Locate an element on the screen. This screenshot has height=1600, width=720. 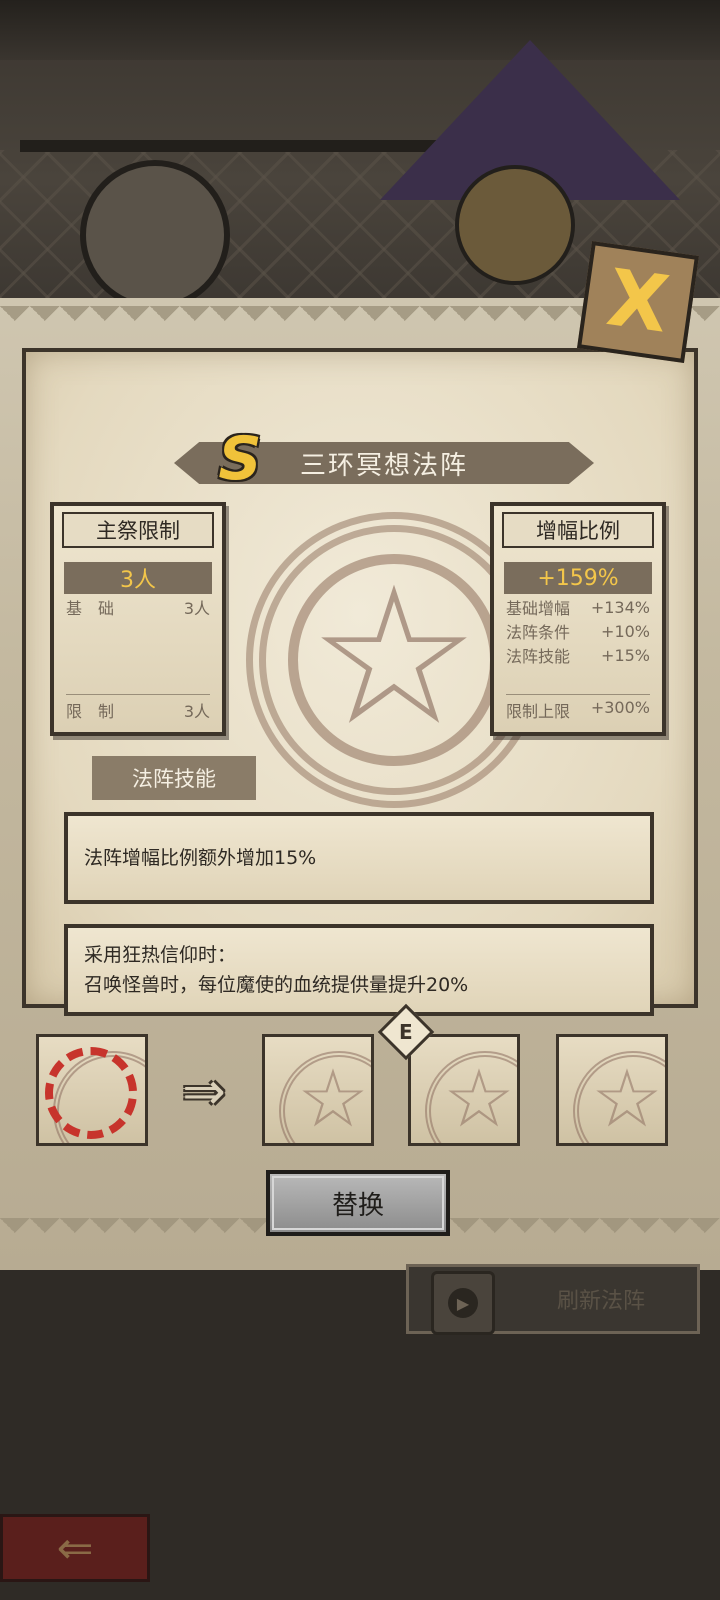
video-ad-icon: ▶ is located at coordinates (463, 1303).